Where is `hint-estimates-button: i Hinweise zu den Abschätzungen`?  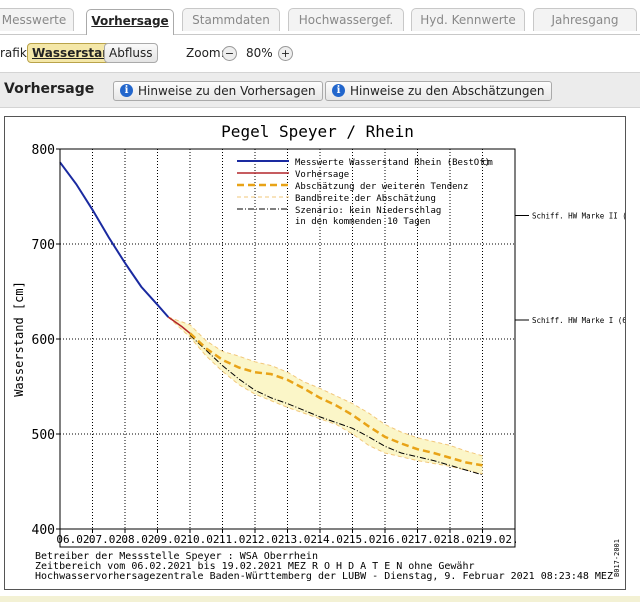 hint-estimates-button: i Hinweise zu den Abschätzungen is located at coordinates (438, 91).